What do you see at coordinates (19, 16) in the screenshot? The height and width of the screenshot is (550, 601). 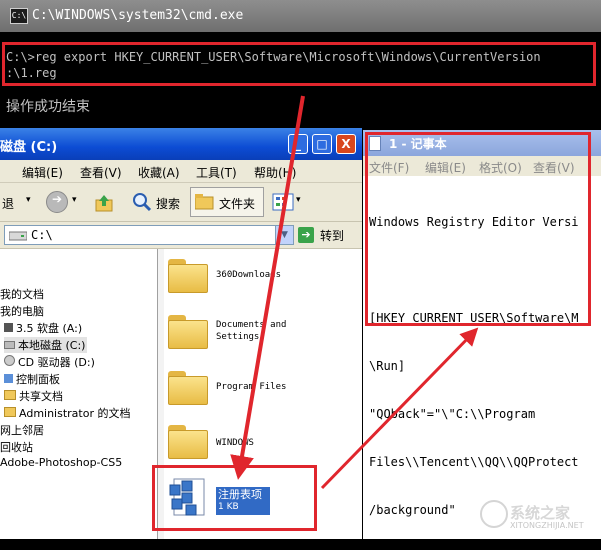 I see `cmd-icon: C:\` at bounding box center [19, 16].